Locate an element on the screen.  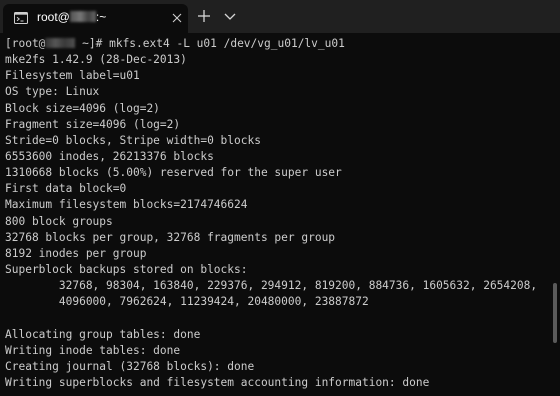
tab-title-suffix: :~ is located at coordinates (101, 17).